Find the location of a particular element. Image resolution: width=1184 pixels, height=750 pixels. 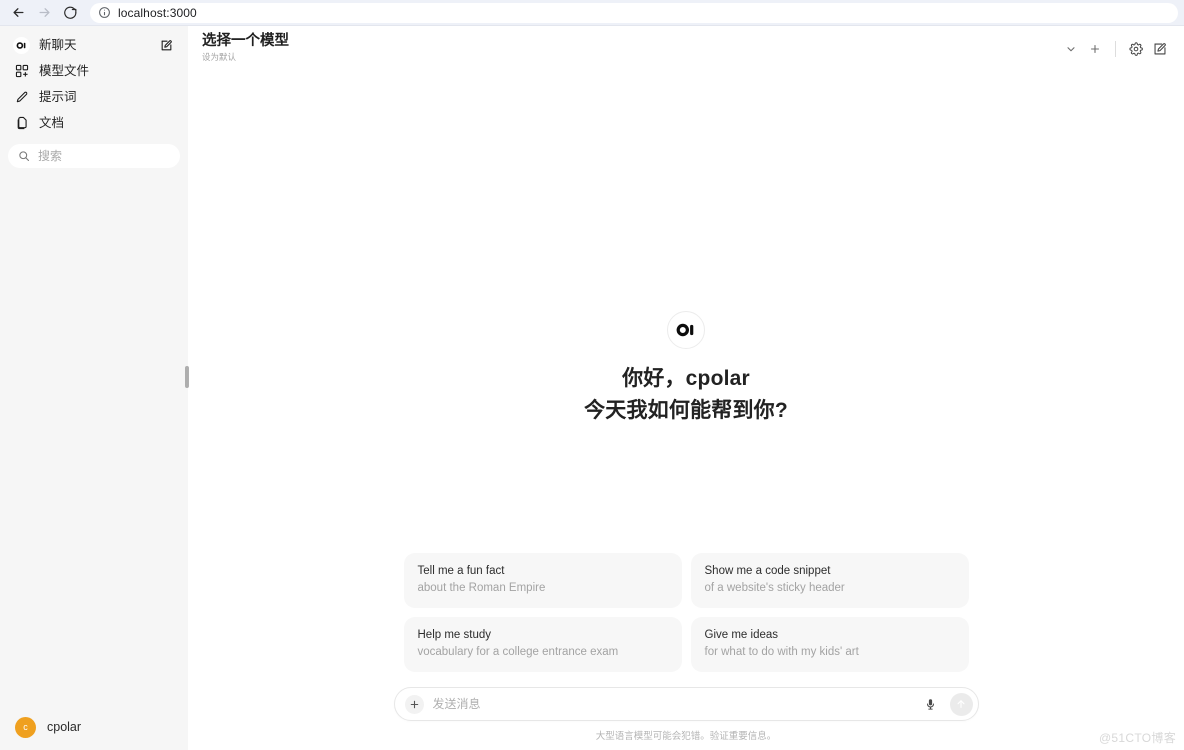

sidebar-nav: 新聊天 模型文件 提示词 文档 is located at coordinates (94, 81).